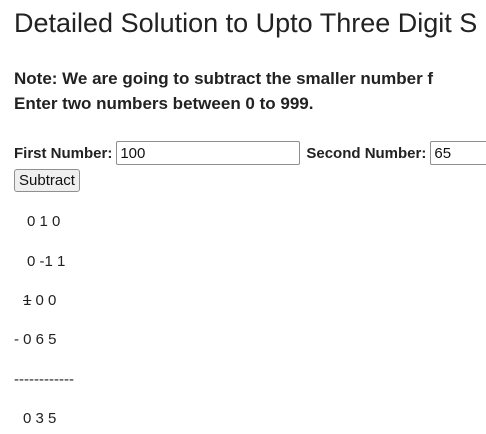  I want to click on borrow-row-1: 0 1 0, so click(44, 221).